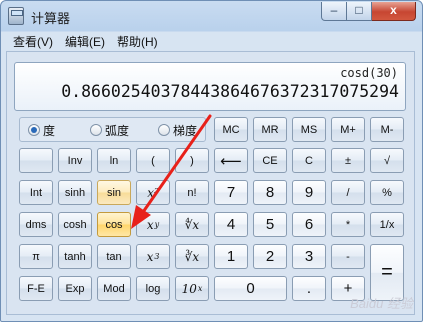  Describe the element at coordinates (150, 224) in the screenshot. I see `x-power-y-base: x` at that location.